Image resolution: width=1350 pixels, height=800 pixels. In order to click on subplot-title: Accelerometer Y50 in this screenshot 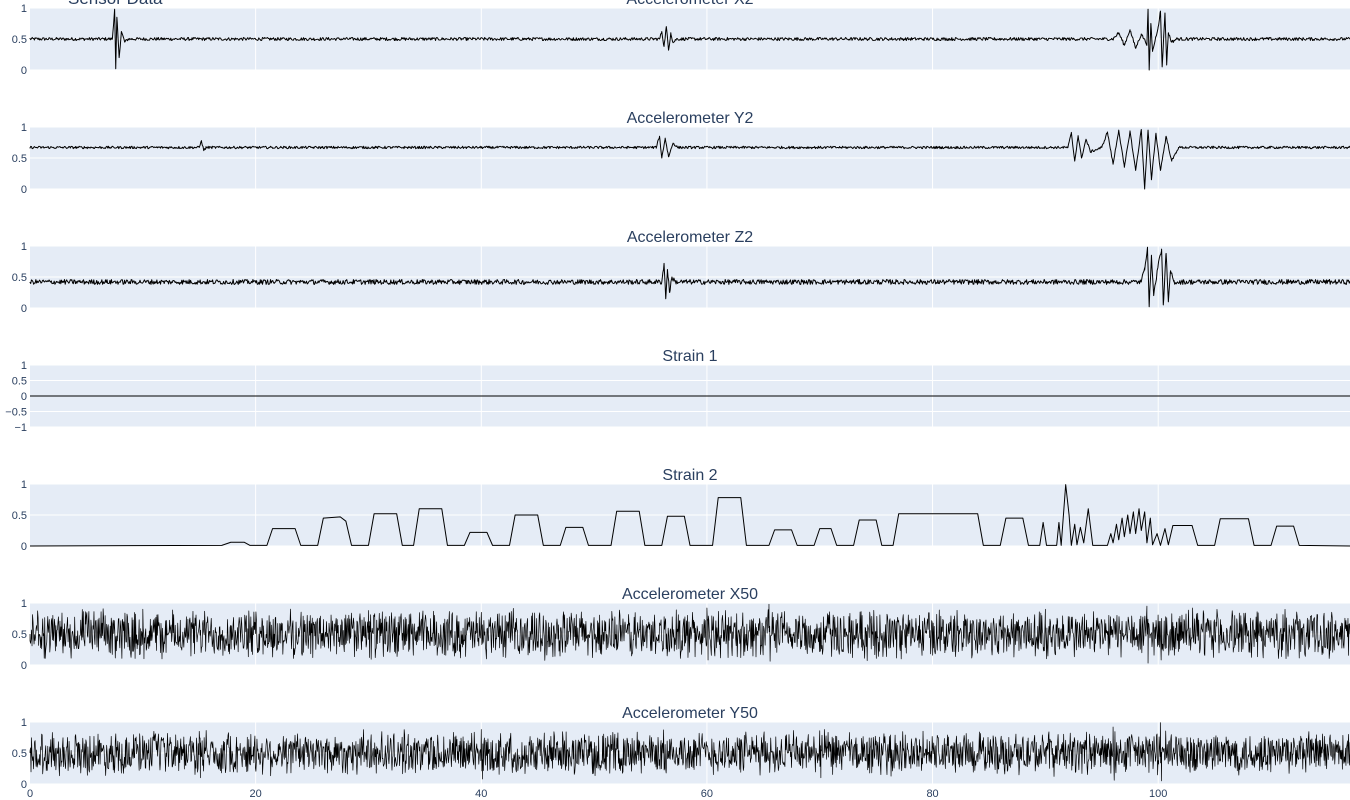, I will do `click(690, 713)`.